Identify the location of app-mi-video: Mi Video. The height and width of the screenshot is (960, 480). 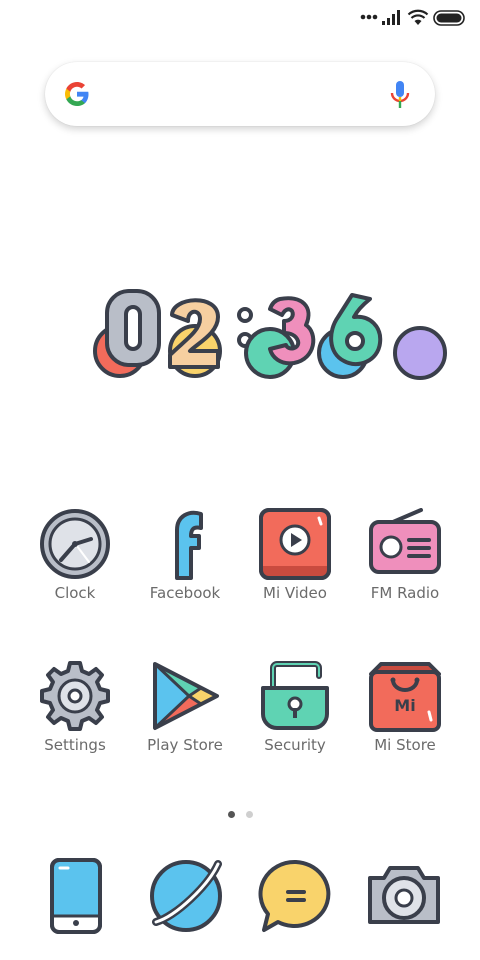
(295, 563).